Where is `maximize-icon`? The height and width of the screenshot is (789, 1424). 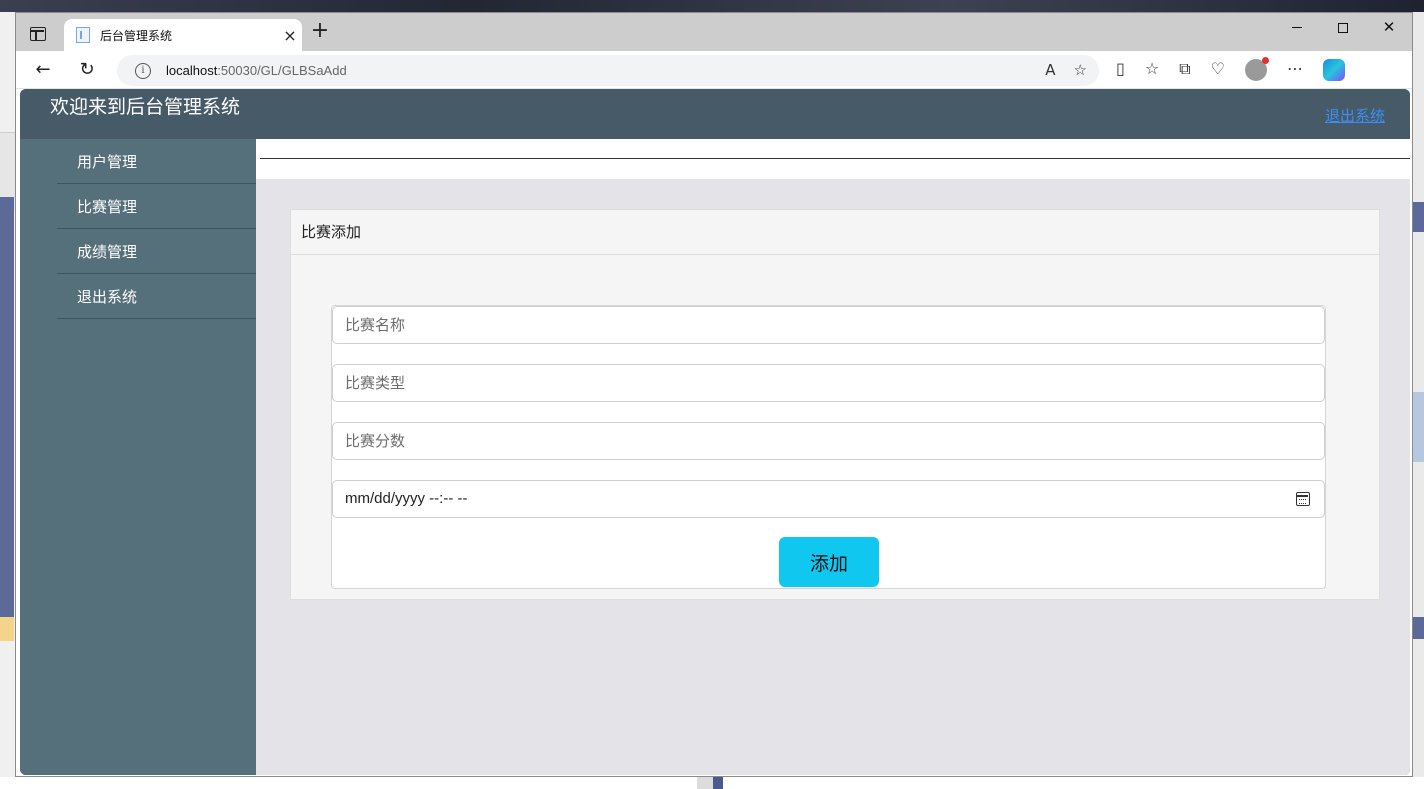 maximize-icon is located at coordinates (1343, 27).